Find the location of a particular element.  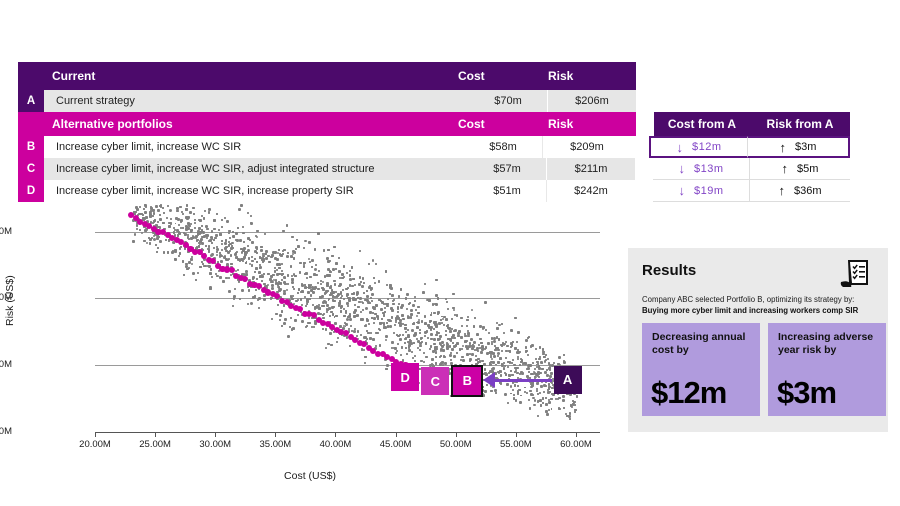

row-d-cost-delta: $19m is located at coordinates (708, 190).